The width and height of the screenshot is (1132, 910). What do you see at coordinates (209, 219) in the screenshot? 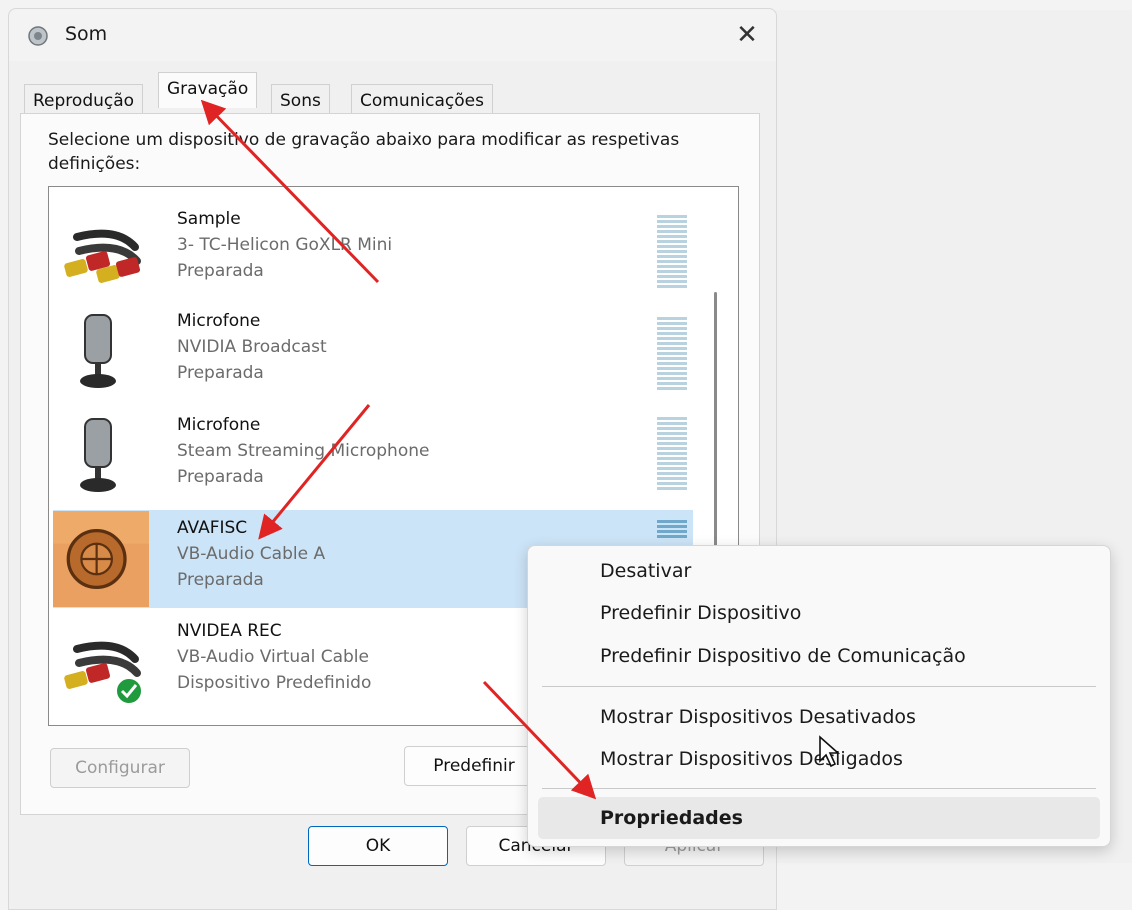
I see `device-name: Sample` at bounding box center [209, 219].